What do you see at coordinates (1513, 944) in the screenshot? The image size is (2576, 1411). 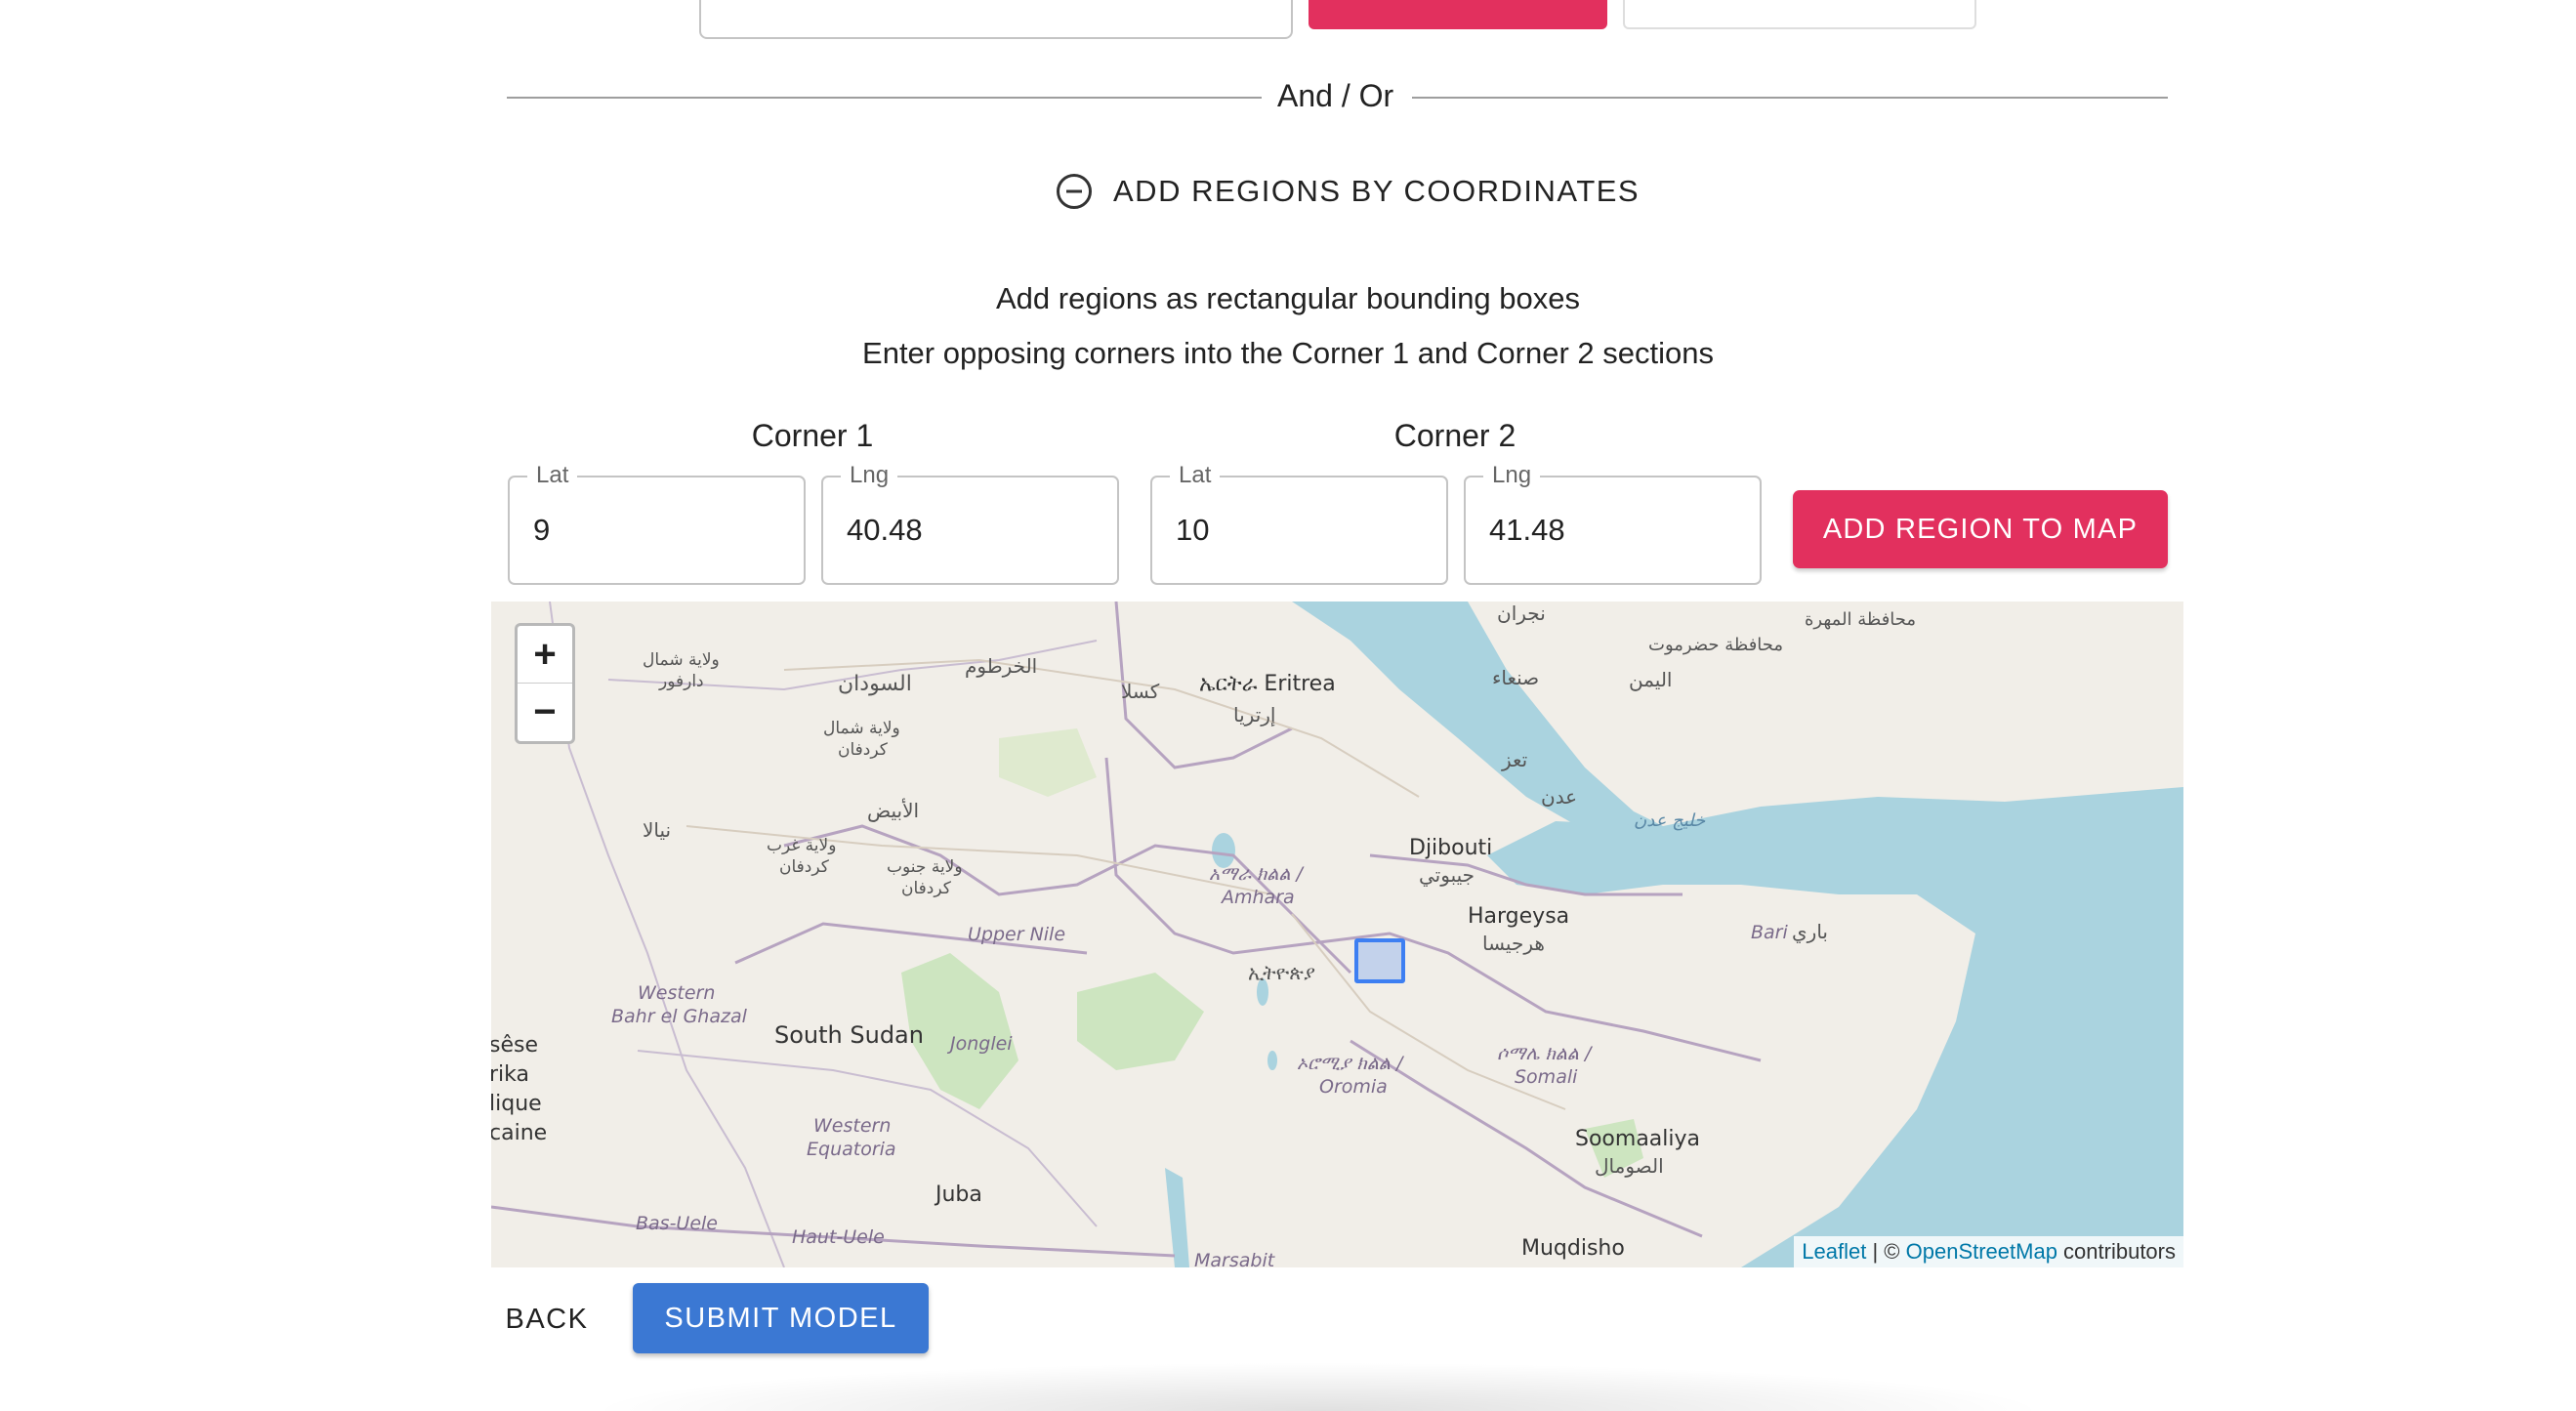 I see `map-label-hargeysa-ar: هرجيسا` at bounding box center [1513, 944].